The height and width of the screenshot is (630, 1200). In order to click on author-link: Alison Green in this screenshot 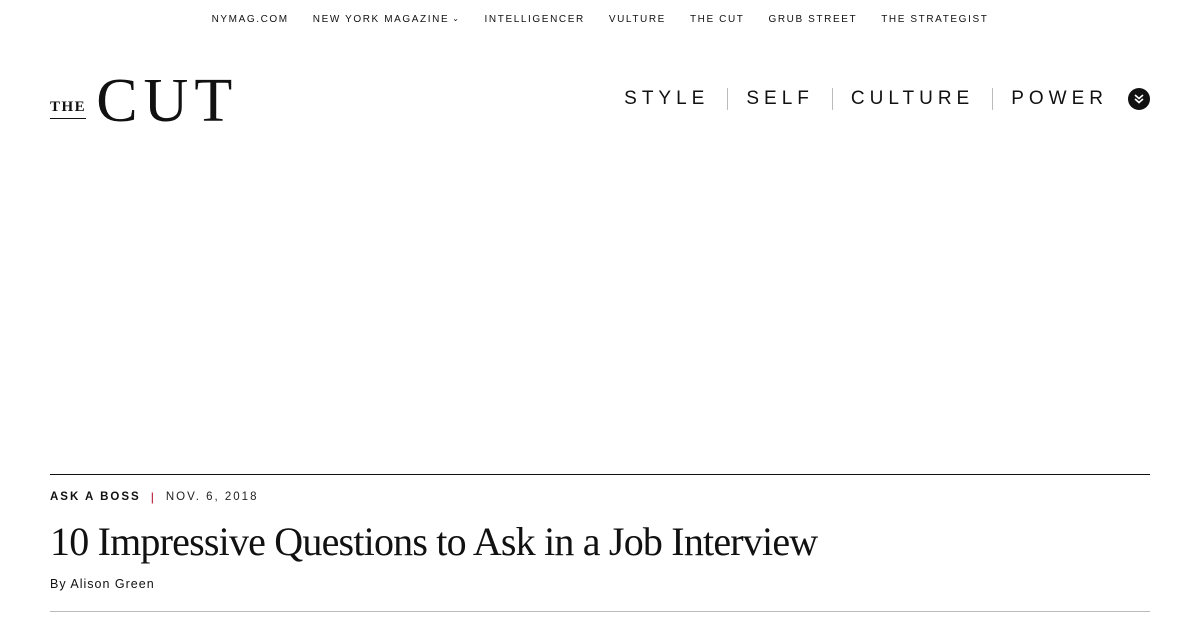, I will do `click(112, 584)`.